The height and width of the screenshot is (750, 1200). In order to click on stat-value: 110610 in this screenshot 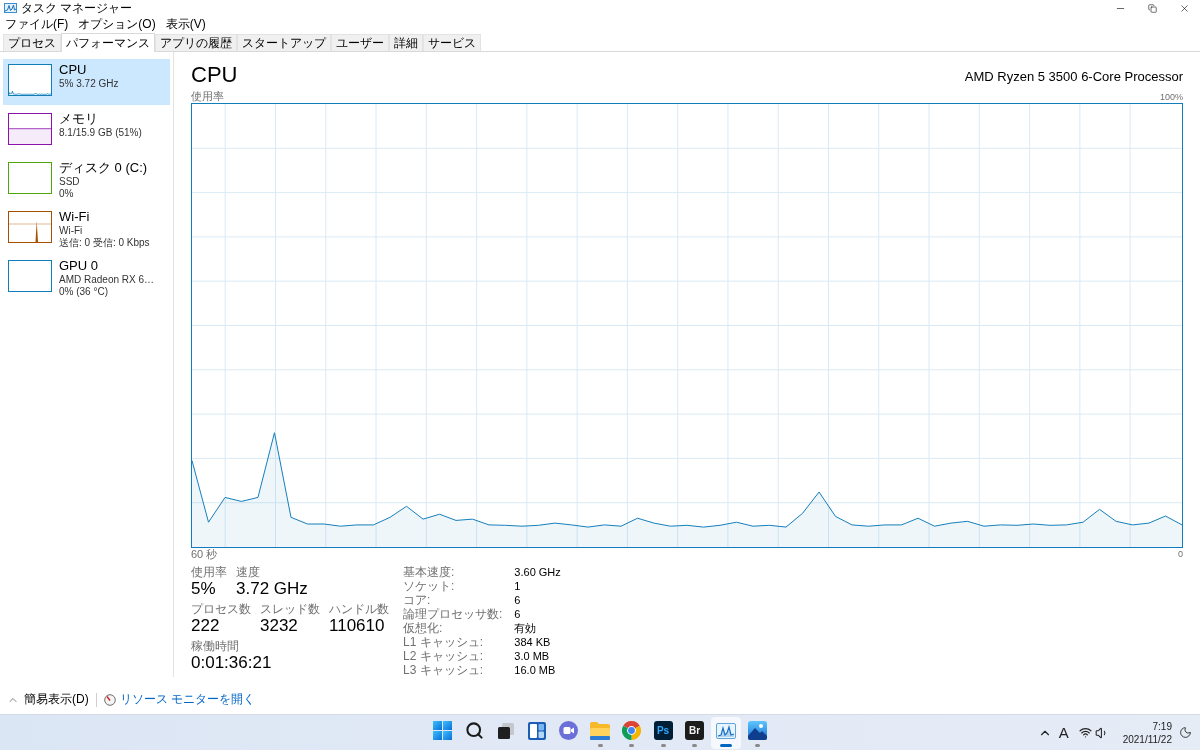, I will do `click(357, 626)`.